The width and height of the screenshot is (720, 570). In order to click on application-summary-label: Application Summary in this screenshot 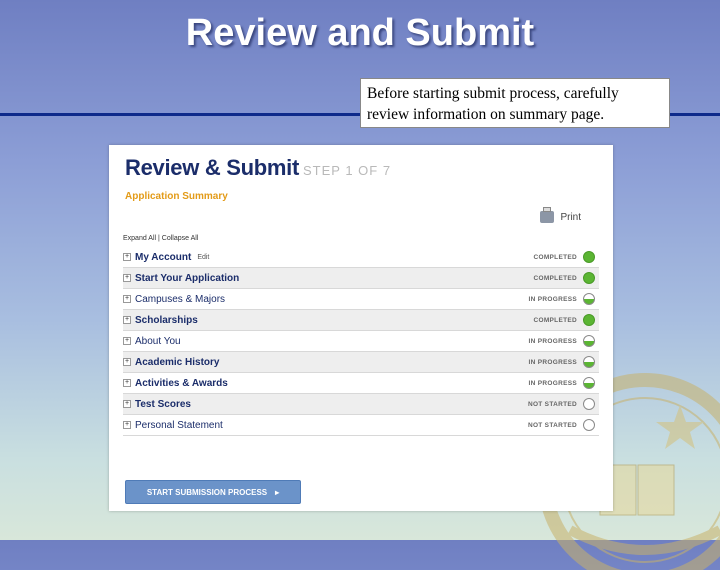, I will do `click(176, 196)`.